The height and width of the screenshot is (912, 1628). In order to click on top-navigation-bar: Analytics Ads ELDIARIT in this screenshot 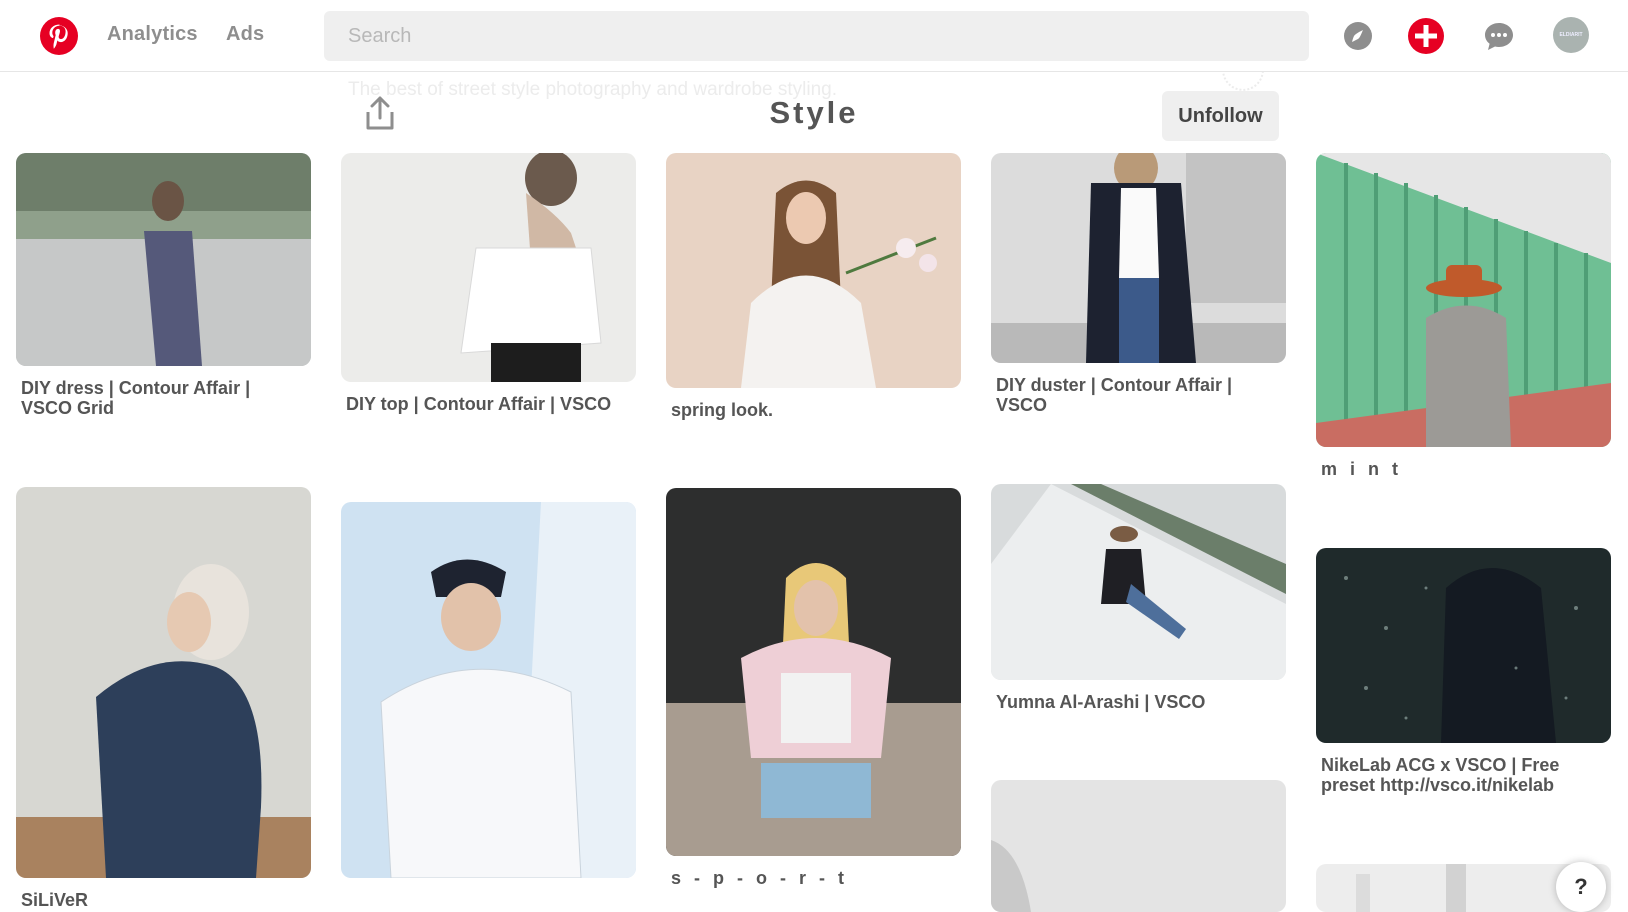, I will do `click(814, 36)`.